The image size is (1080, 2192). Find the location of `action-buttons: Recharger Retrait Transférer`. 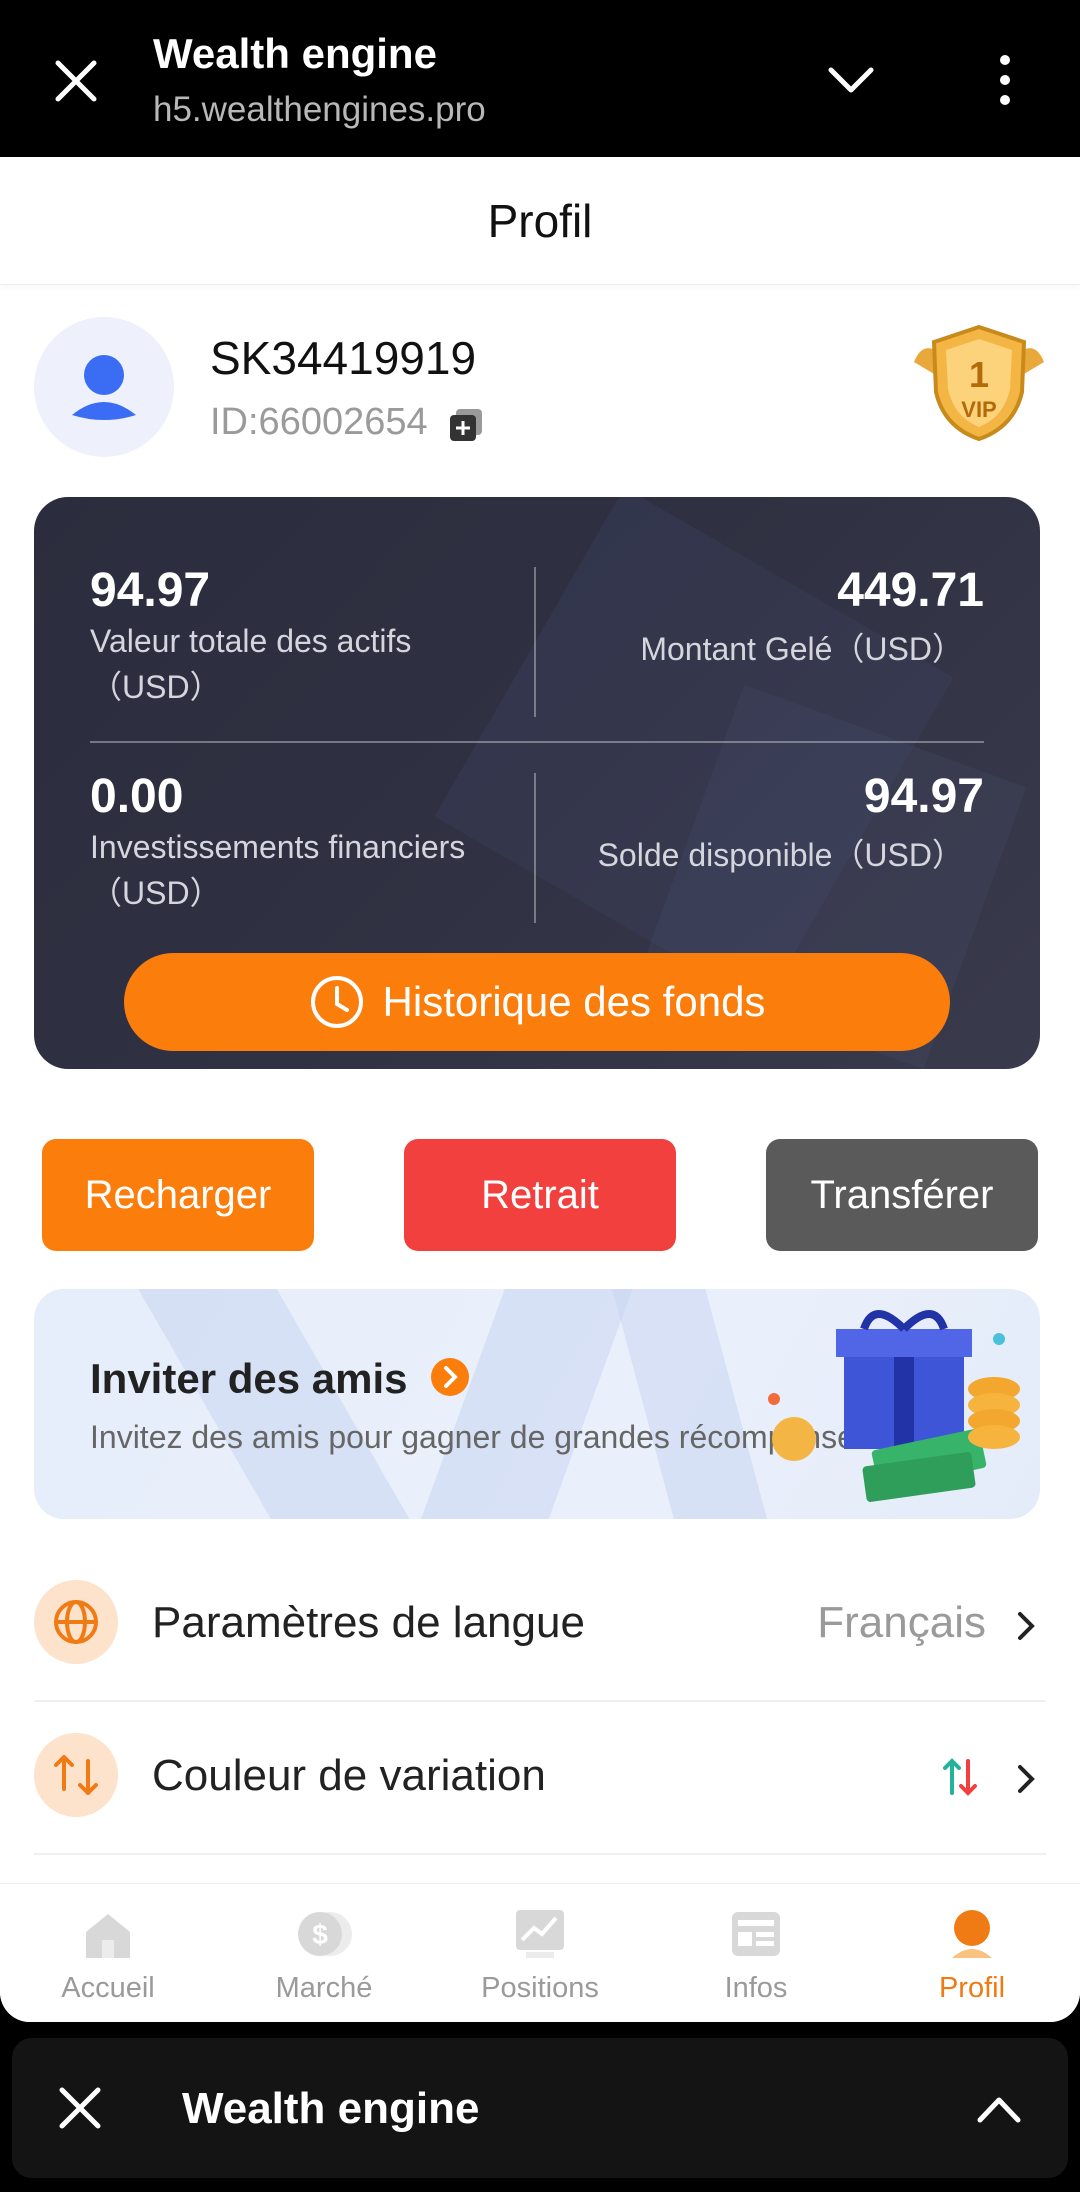

action-buttons: Recharger Retrait Transférer is located at coordinates (540, 1195).